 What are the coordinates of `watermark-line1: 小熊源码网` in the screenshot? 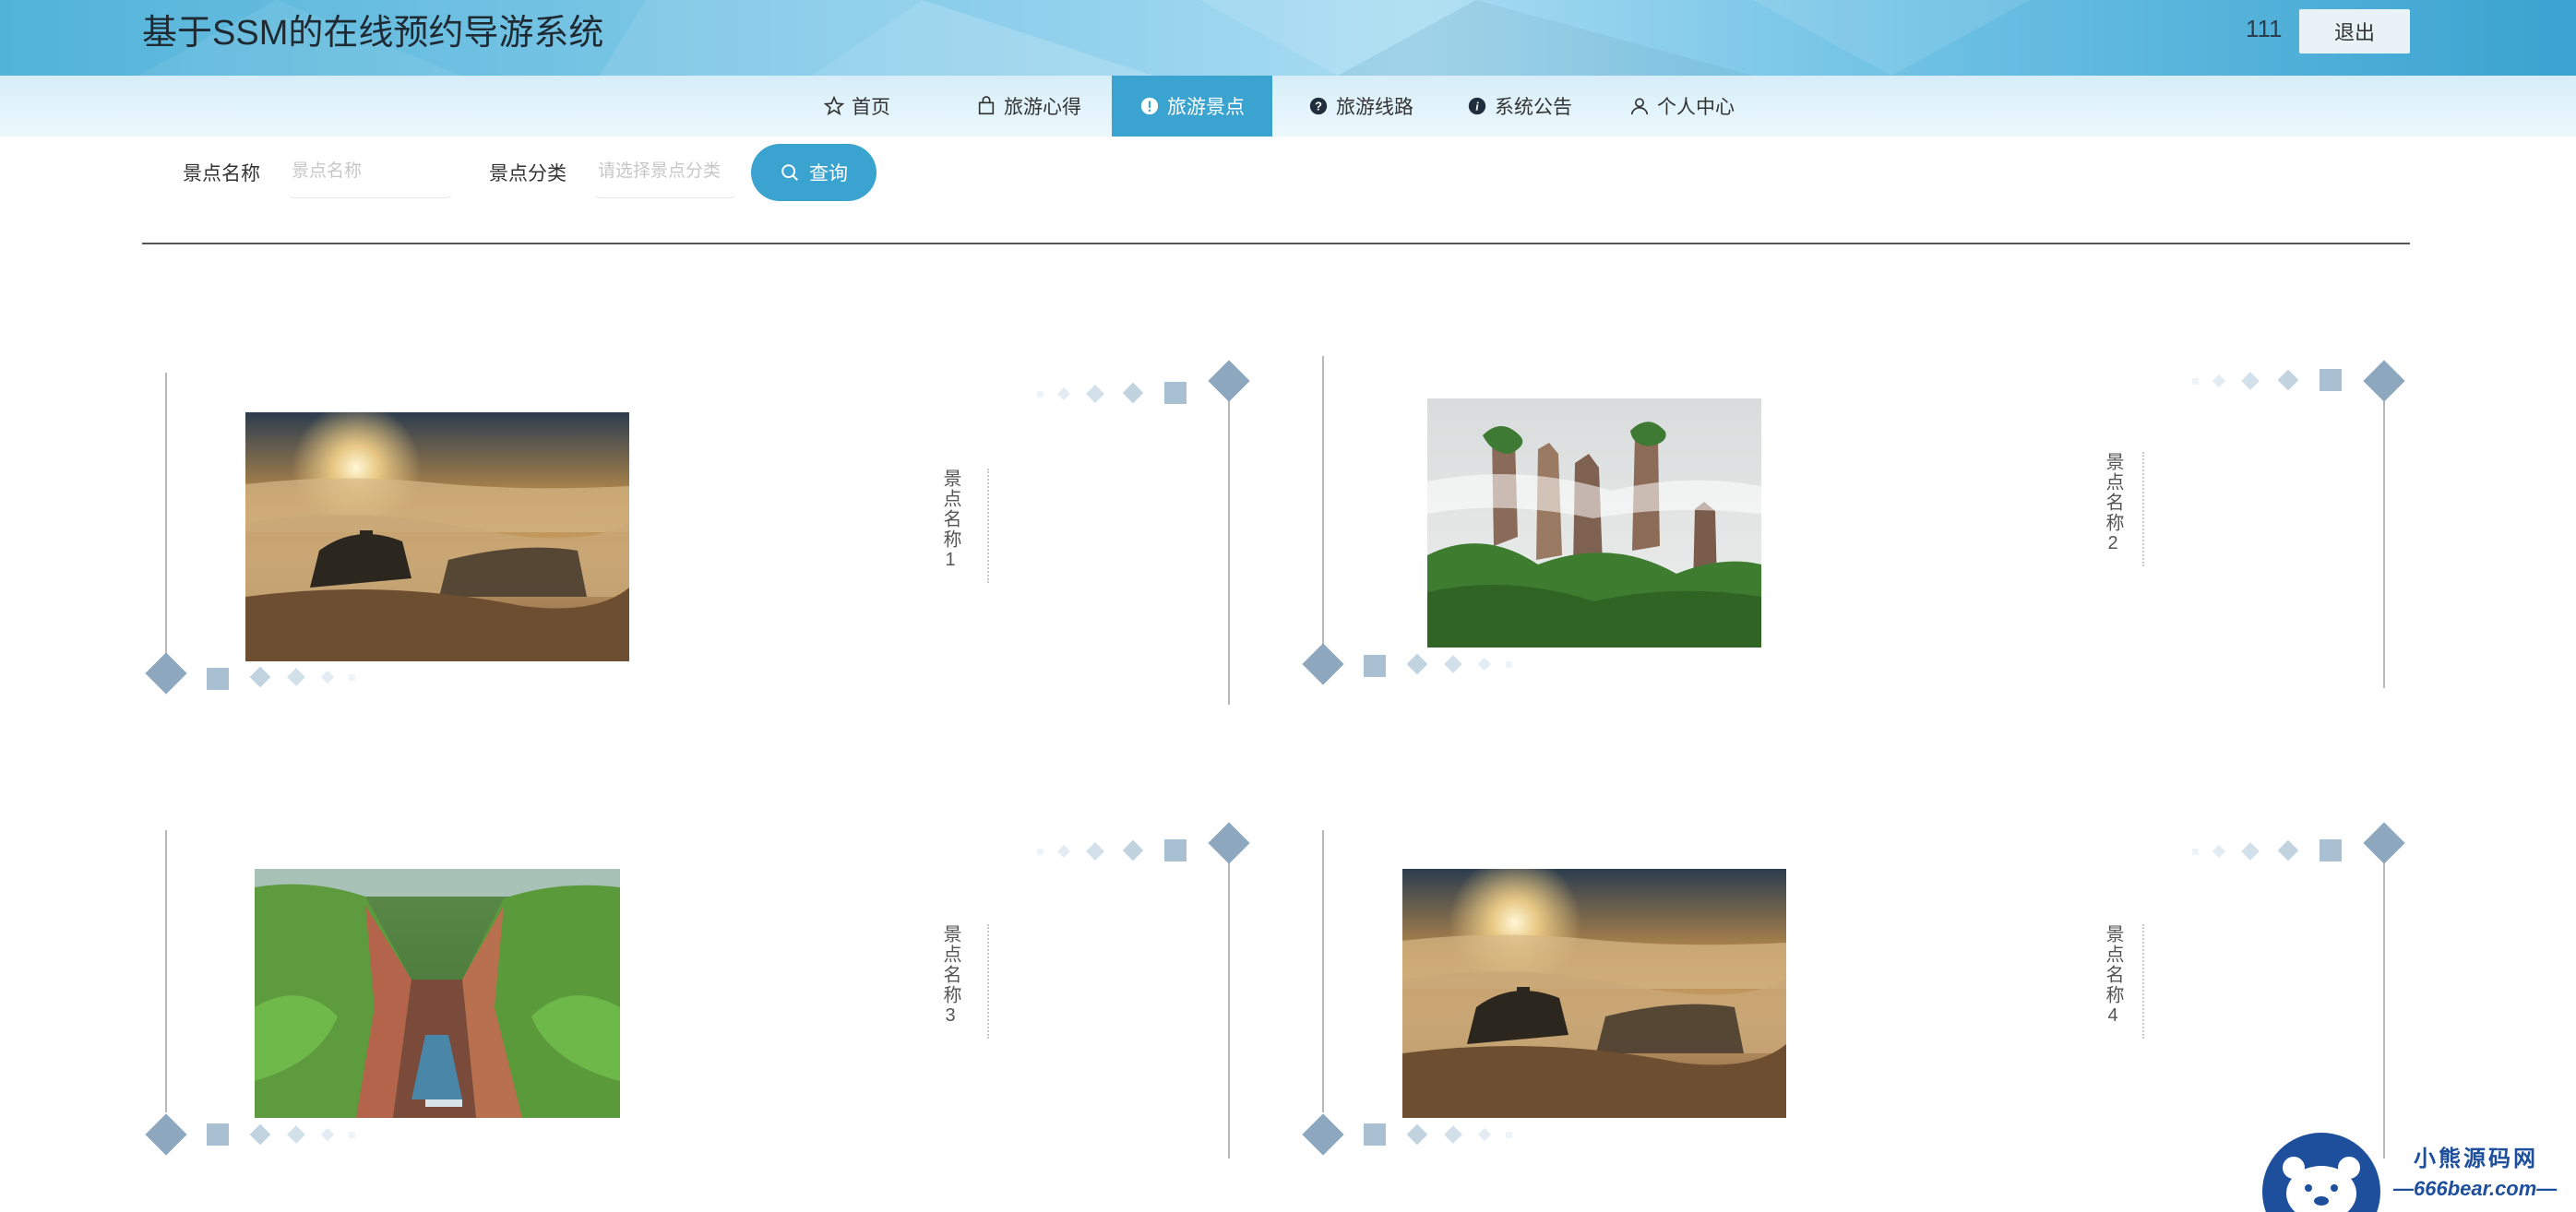 It's located at (2476, 1158).